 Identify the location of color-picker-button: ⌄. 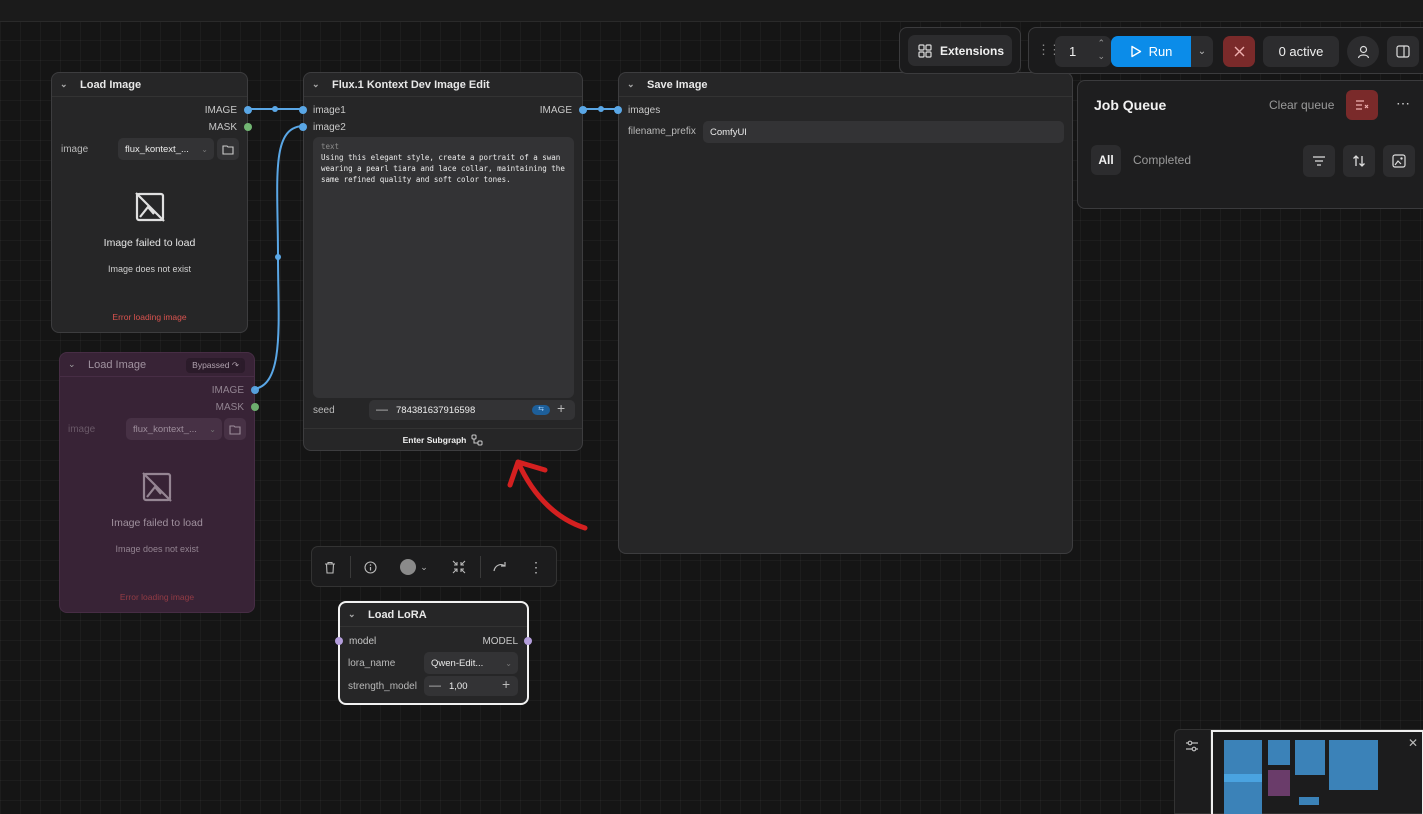
(414, 567).